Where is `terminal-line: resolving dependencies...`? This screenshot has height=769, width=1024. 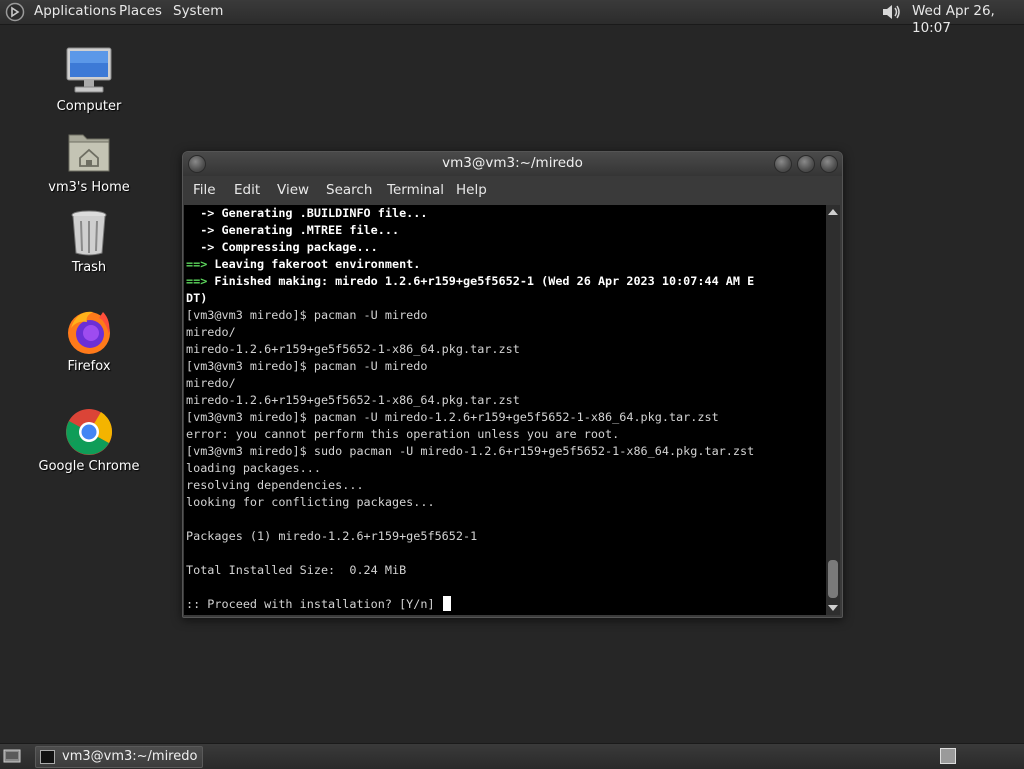 terminal-line: resolving dependencies... is located at coordinates (506, 485).